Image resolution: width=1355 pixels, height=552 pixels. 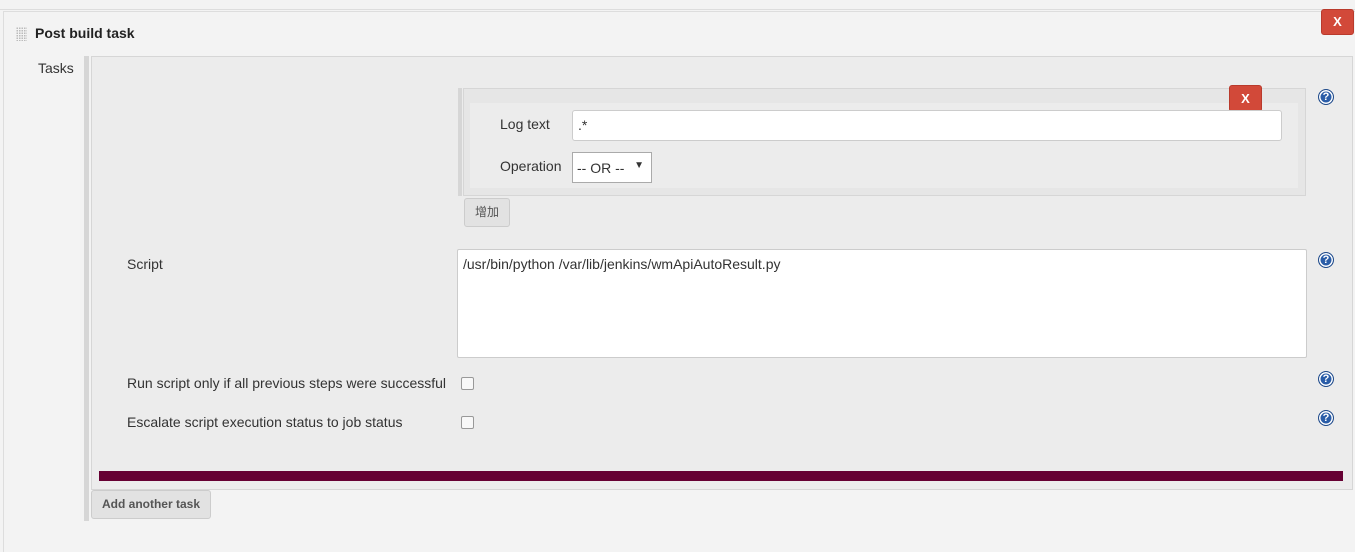 I want to click on delete-section-button: X, so click(x=1337, y=22).